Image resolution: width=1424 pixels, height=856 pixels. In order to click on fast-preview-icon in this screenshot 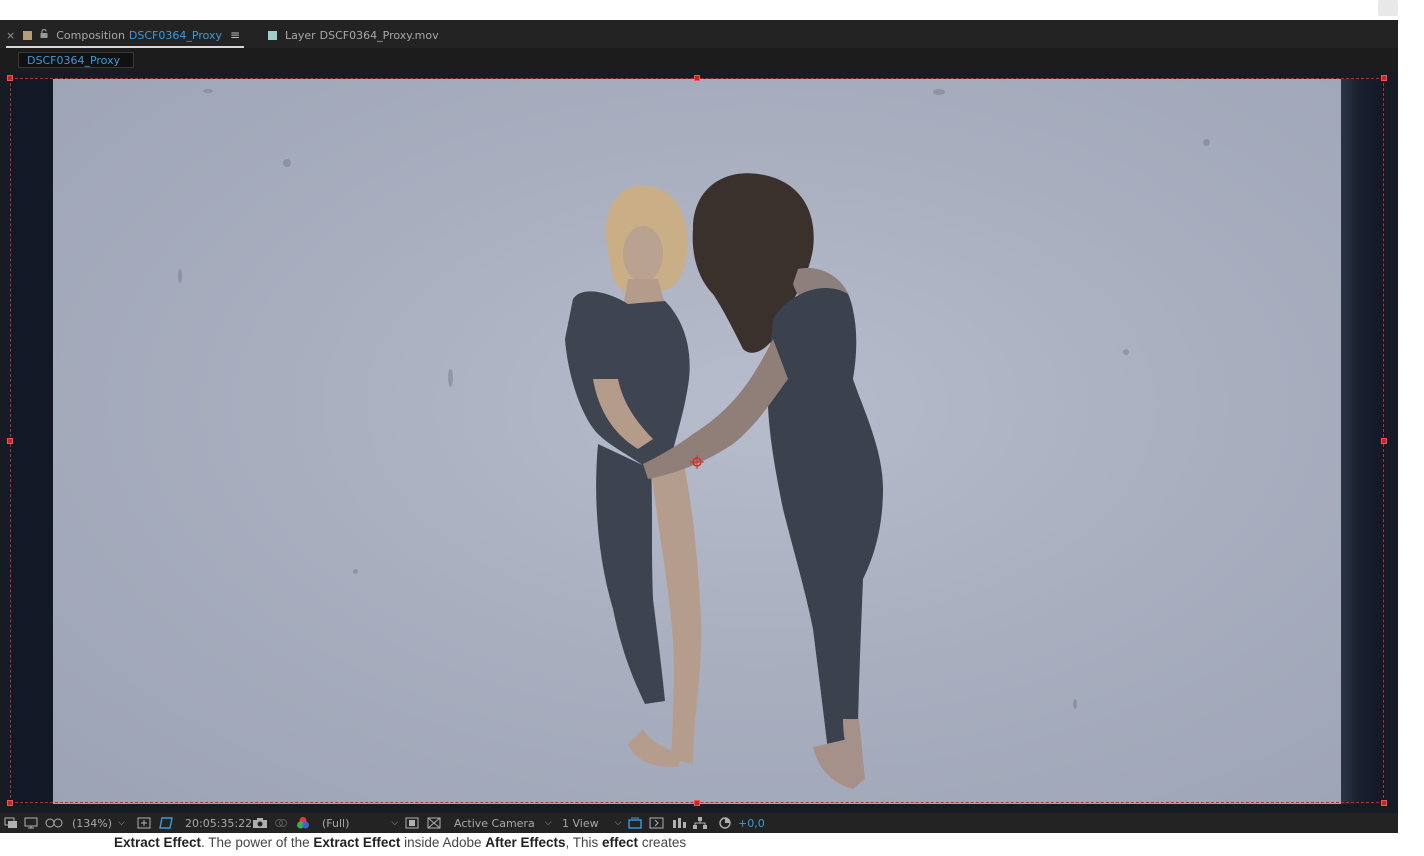, I will do `click(657, 823)`.